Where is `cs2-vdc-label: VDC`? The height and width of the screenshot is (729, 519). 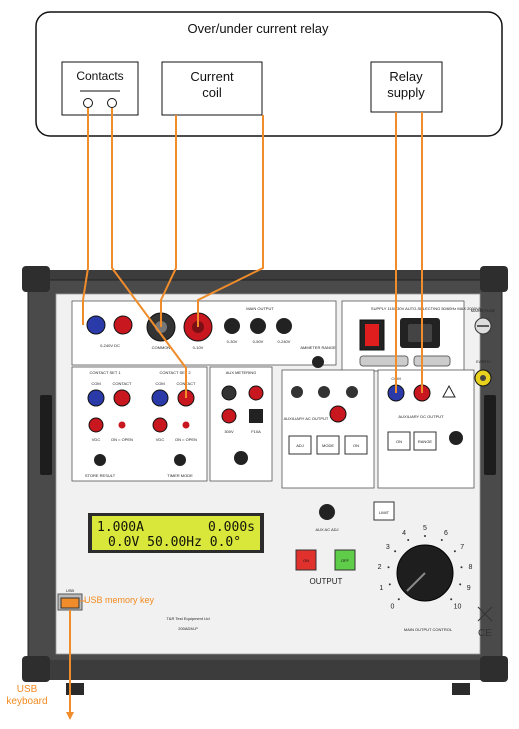 cs2-vdc-label: VDC is located at coordinates (160, 439).